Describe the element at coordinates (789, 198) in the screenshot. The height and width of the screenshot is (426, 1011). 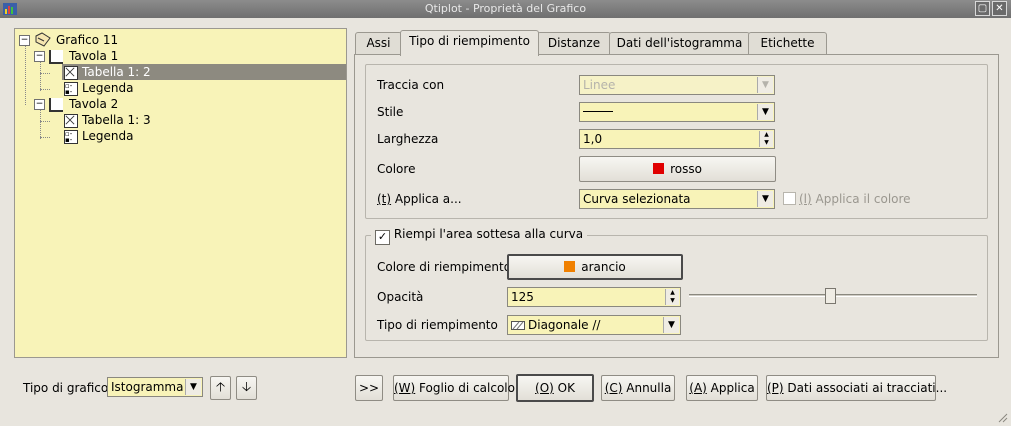
I see `apply-color-checkbox` at that location.